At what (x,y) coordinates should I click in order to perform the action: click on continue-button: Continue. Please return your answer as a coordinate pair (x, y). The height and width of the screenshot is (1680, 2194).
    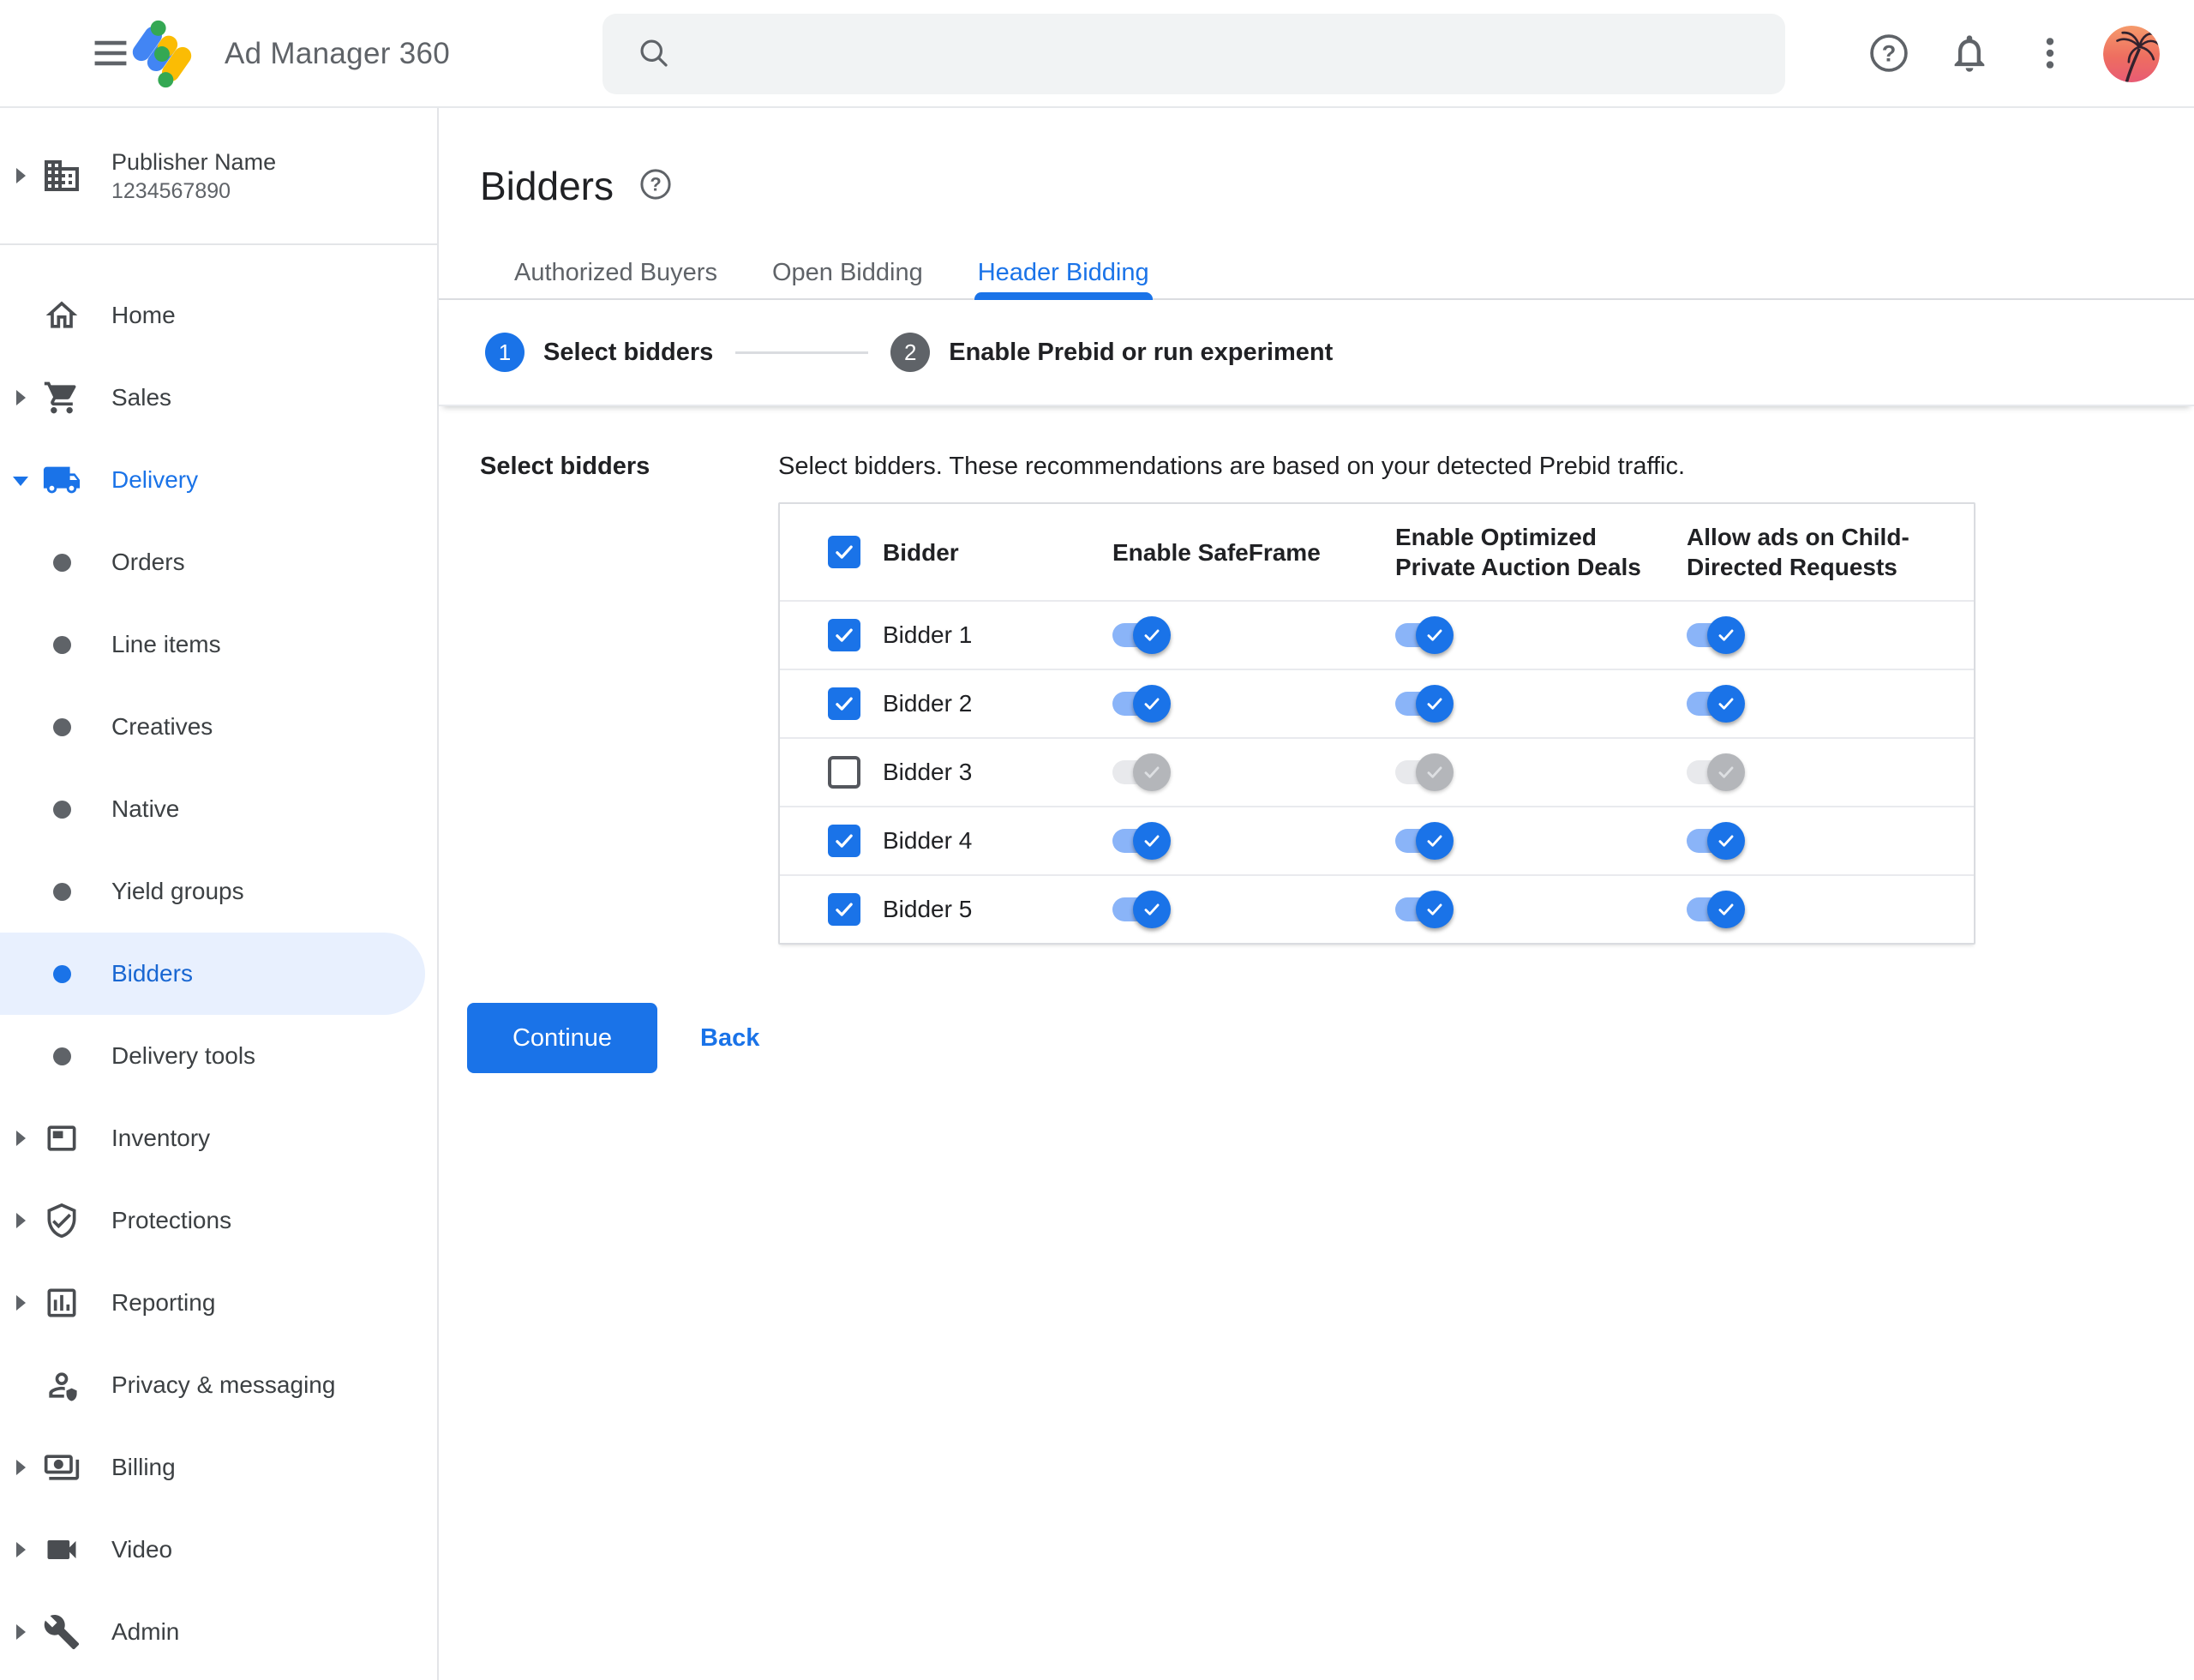
    Looking at the image, I should click on (562, 1038).